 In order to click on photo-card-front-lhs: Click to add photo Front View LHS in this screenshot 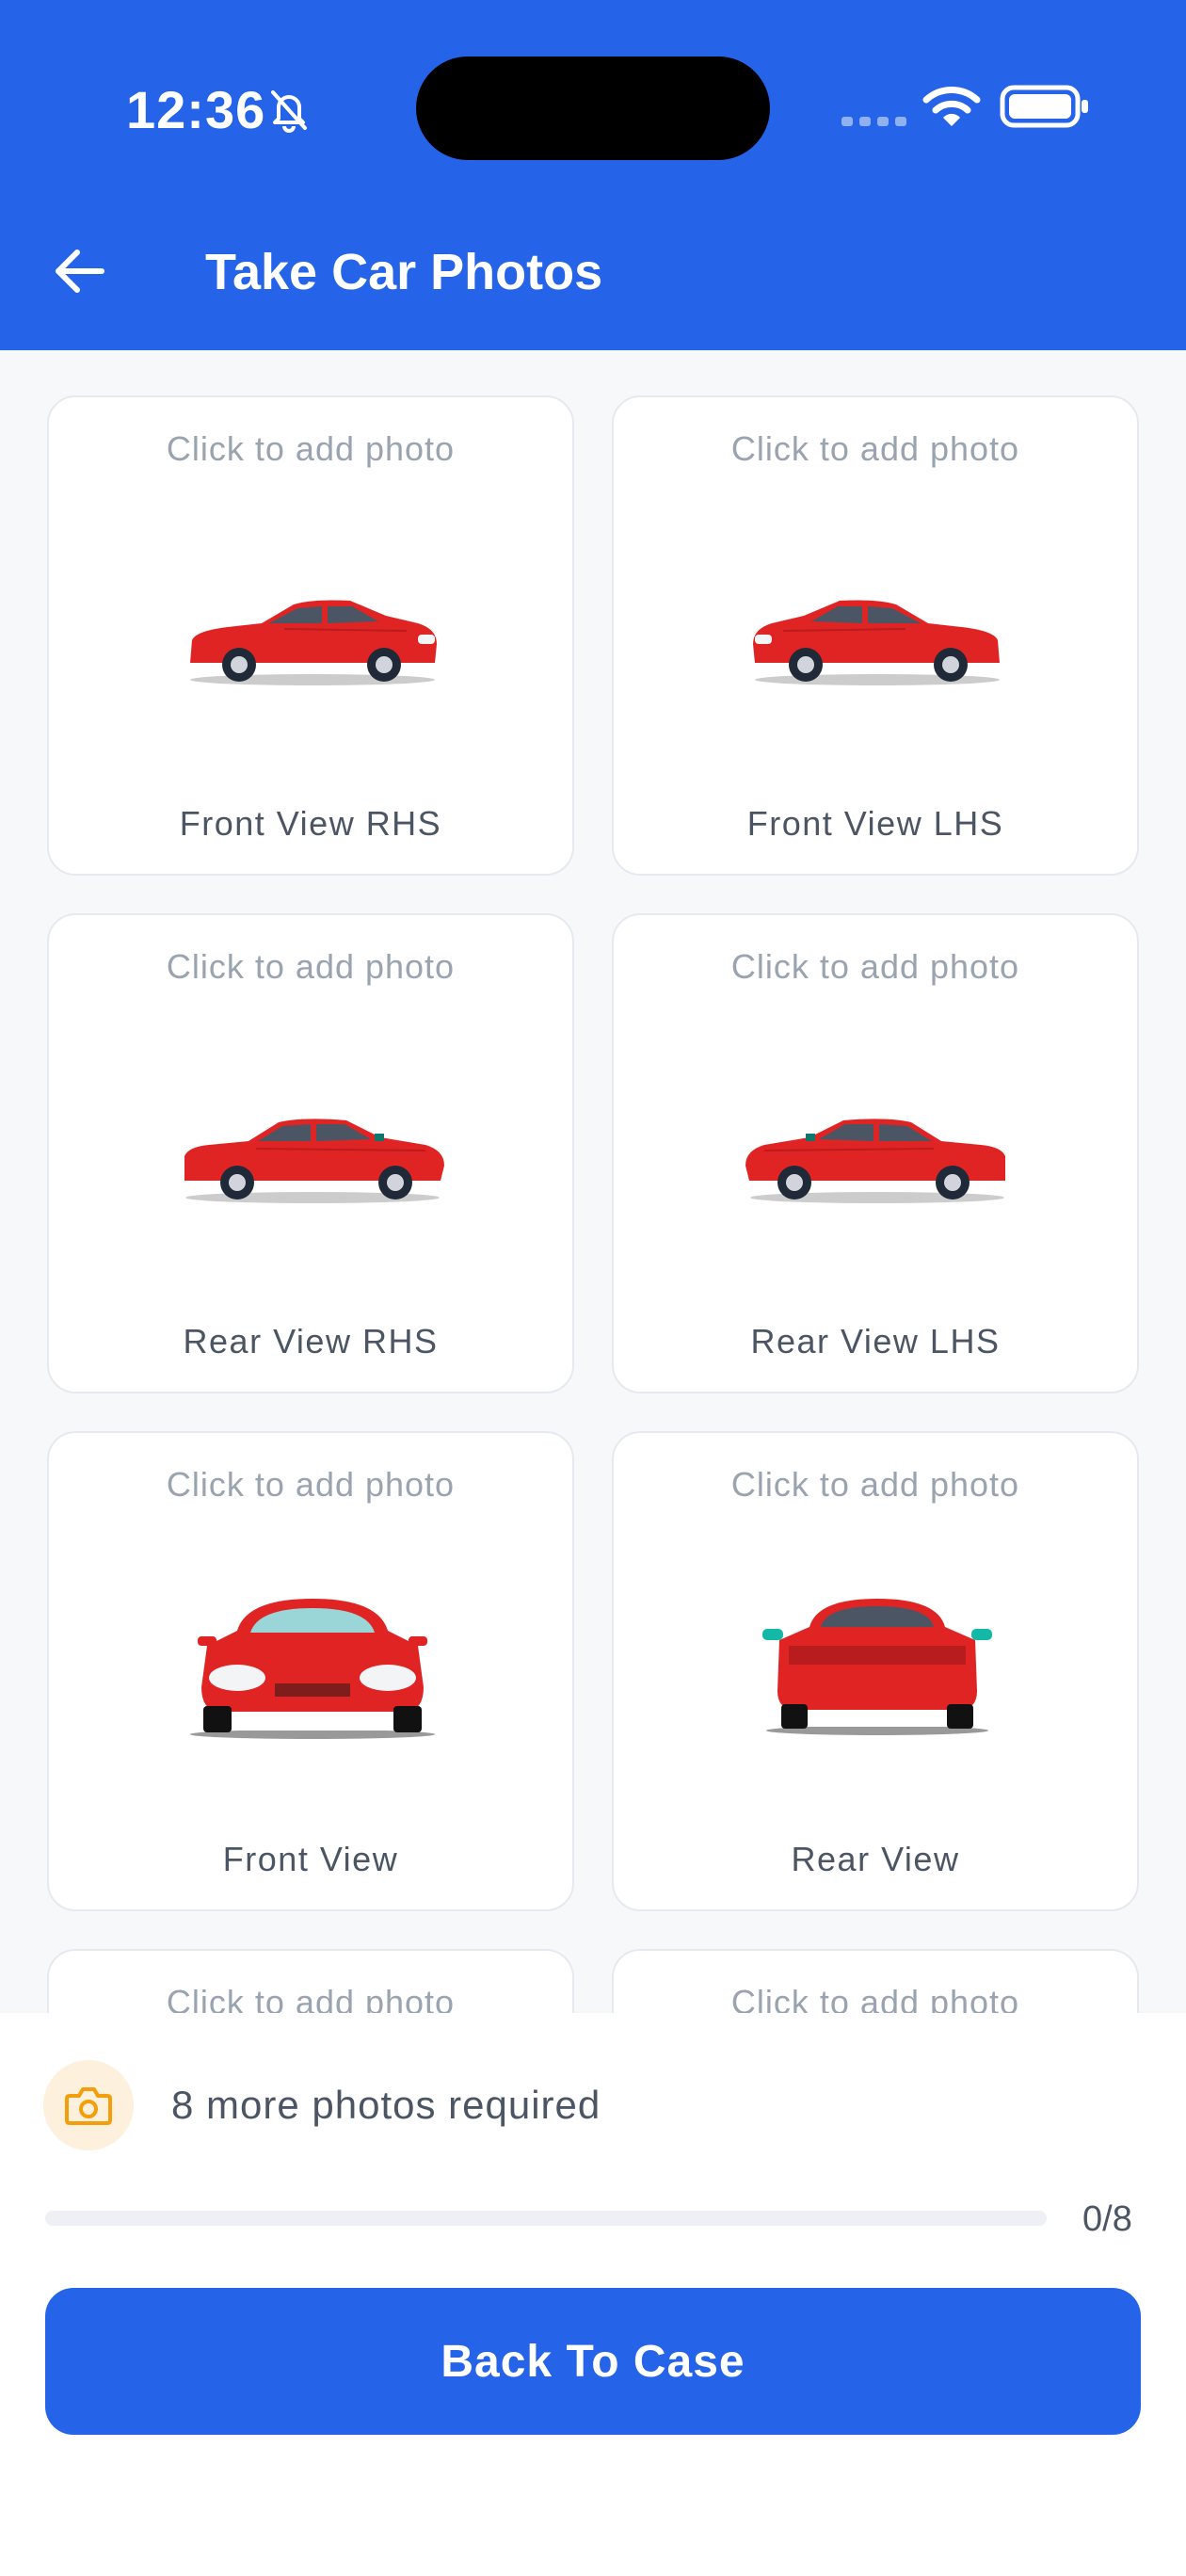, I will do `click(875, 635)`.